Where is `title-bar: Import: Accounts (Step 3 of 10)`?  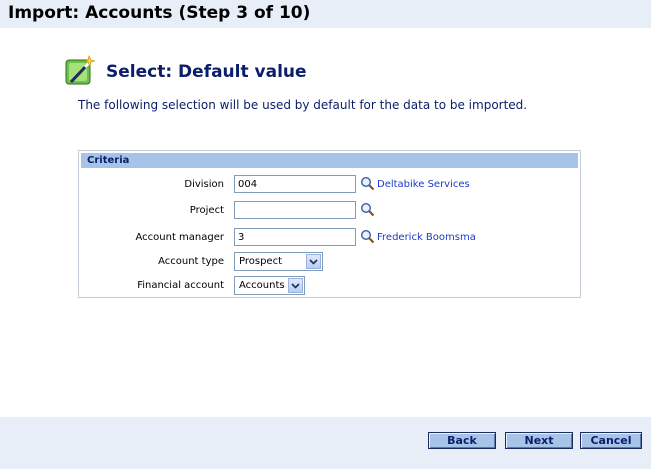
title-bar: Import: Accounts (Step 3 of 10) is located at coordinates (325, 14).